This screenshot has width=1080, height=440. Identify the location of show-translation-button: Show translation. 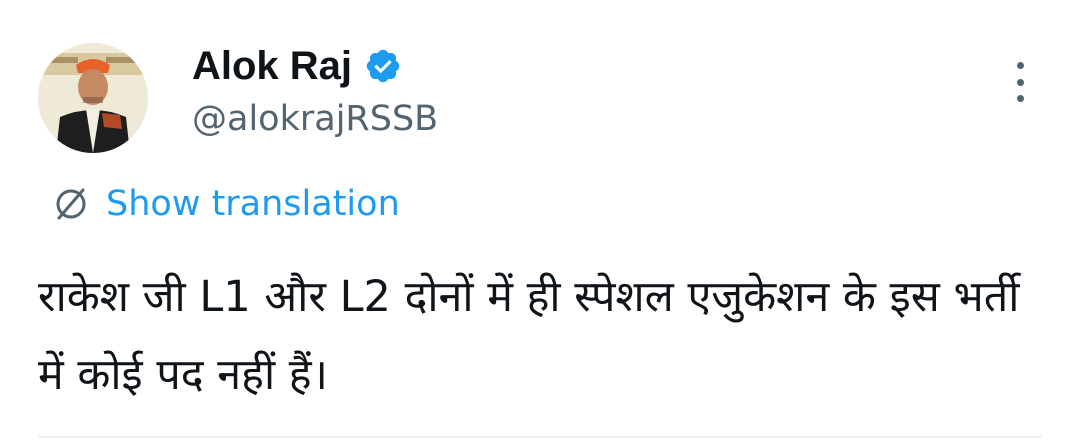
(226, 204).